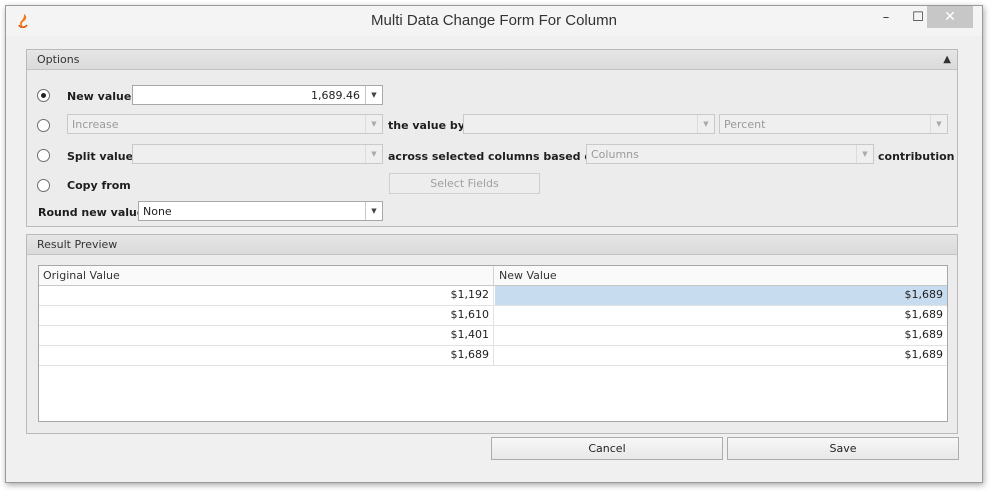 Image resolution: width=991 pixels, height=491 pixels. I want to click on value-by-label: the value by, so click(426, 125).